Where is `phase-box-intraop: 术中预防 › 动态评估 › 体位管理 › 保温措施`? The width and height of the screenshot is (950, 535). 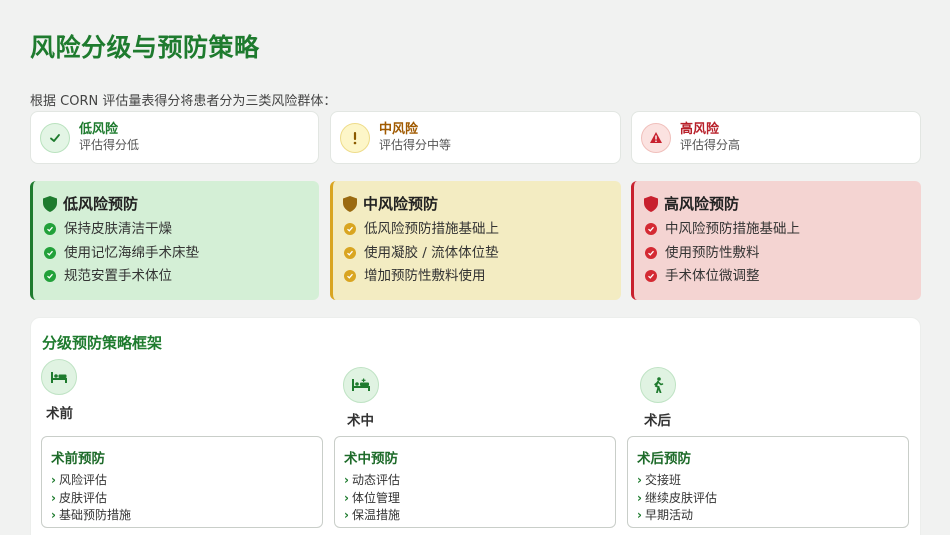 phase-box-intraop: 术中预防 › 动态评估 › 体位管理 › 保温措施 is located at coordinates (475, 482).